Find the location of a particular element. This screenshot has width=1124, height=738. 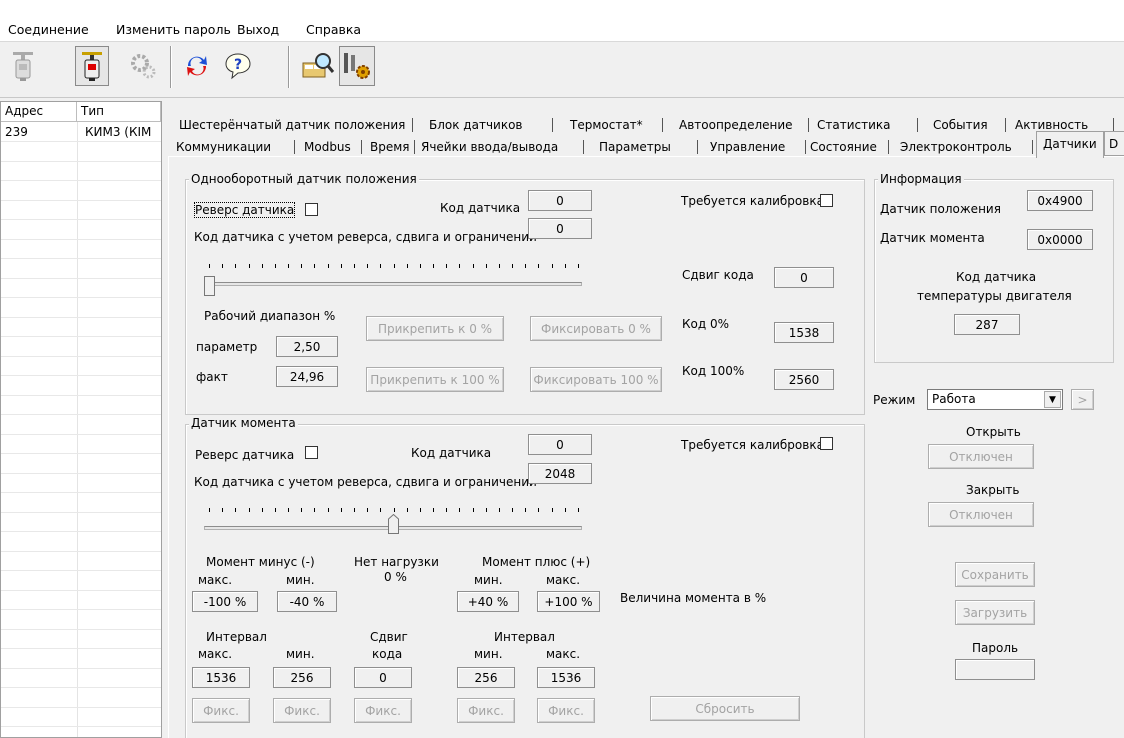

torque-slider is located at coordinates (395, 520).